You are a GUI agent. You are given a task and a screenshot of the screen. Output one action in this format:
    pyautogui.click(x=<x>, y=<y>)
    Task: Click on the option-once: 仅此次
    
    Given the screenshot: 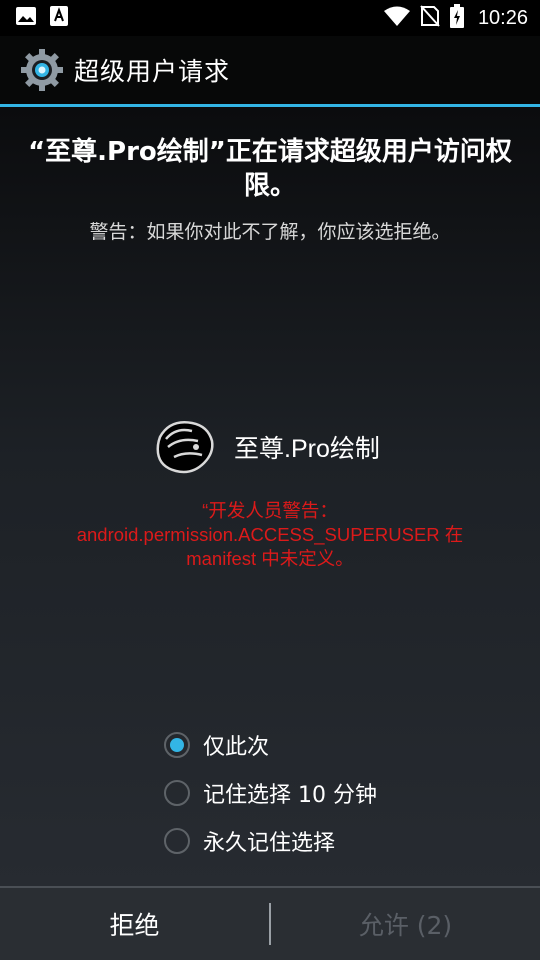 What is the action you would take?
    pyautogui.click(x=270, y=745)
    